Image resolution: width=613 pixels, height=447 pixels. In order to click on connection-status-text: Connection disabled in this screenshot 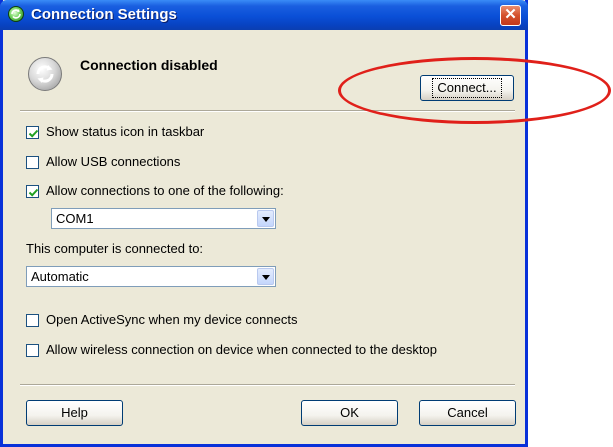, I will do `click(149, 65)`.